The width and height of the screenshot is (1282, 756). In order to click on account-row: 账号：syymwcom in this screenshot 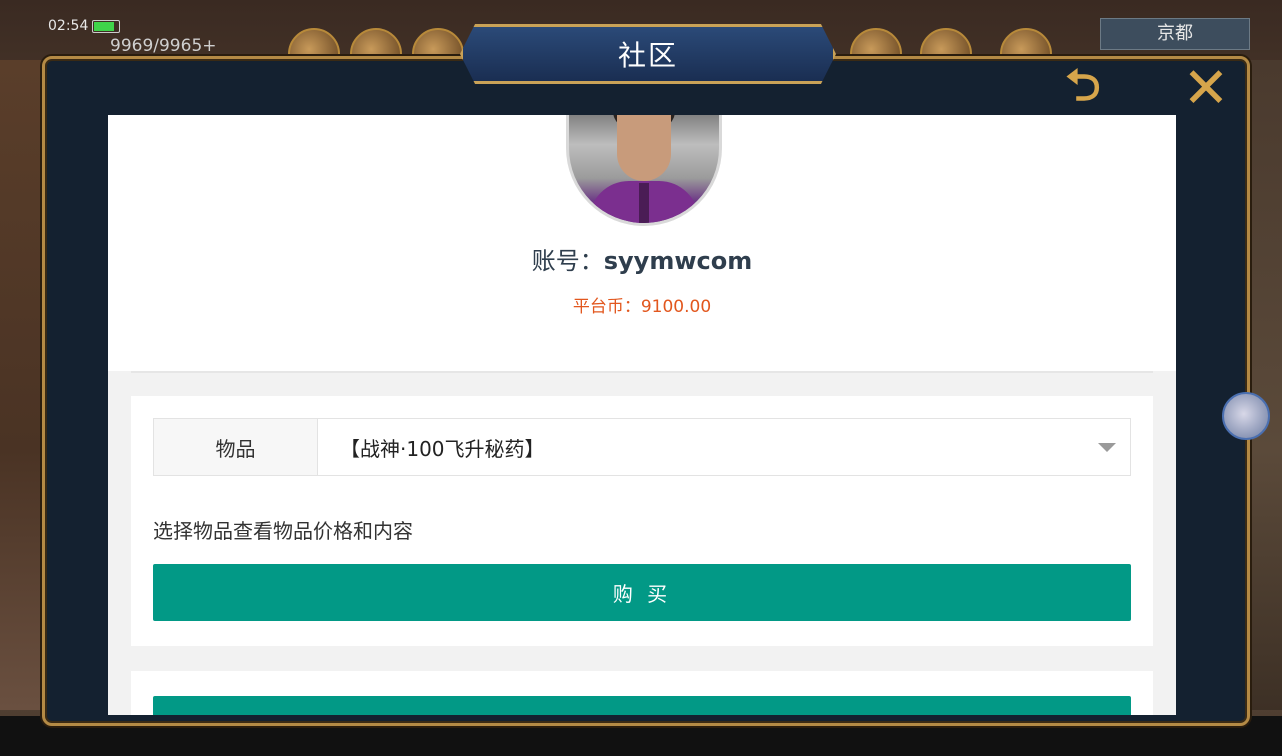, I will do `click(642, 258)`.